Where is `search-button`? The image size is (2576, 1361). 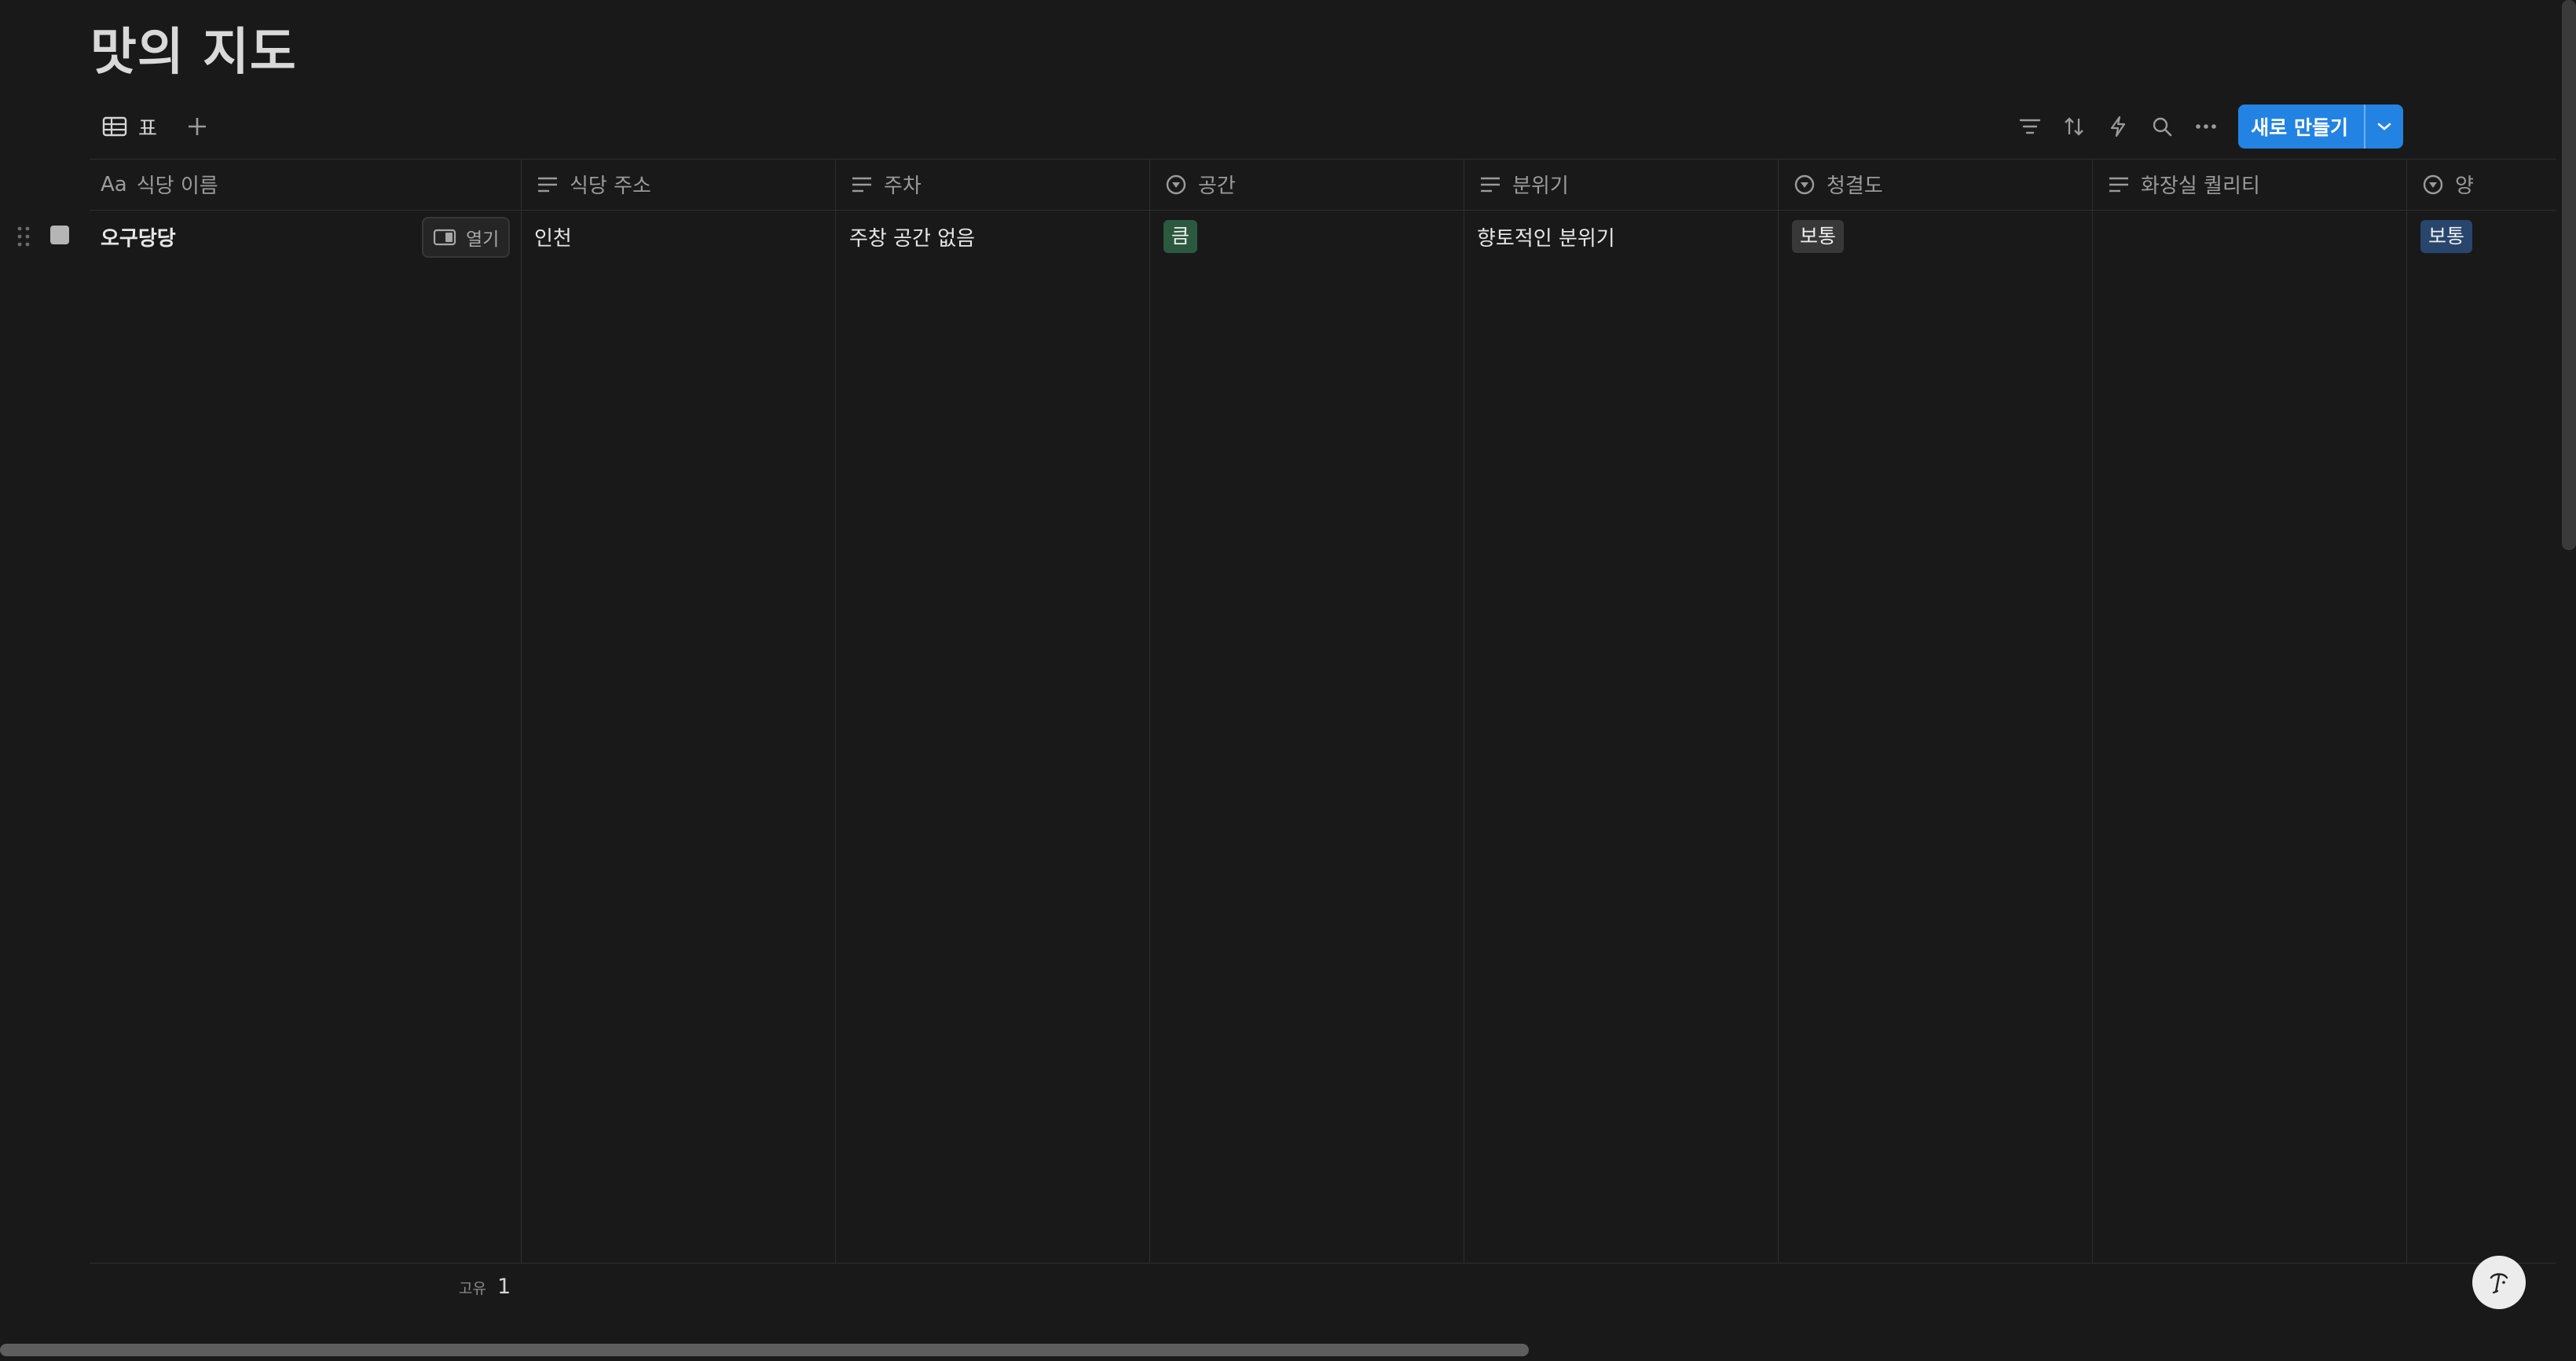
search-button is located at coordinates (2162, 127).